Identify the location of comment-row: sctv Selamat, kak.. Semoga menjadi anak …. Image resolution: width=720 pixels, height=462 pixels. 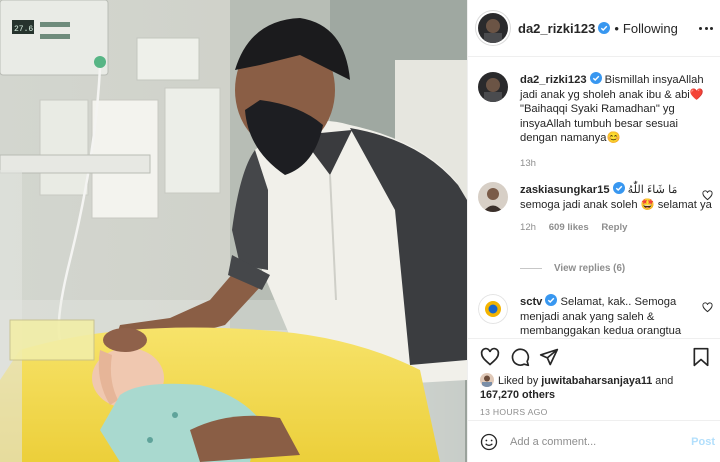
(595, 316).